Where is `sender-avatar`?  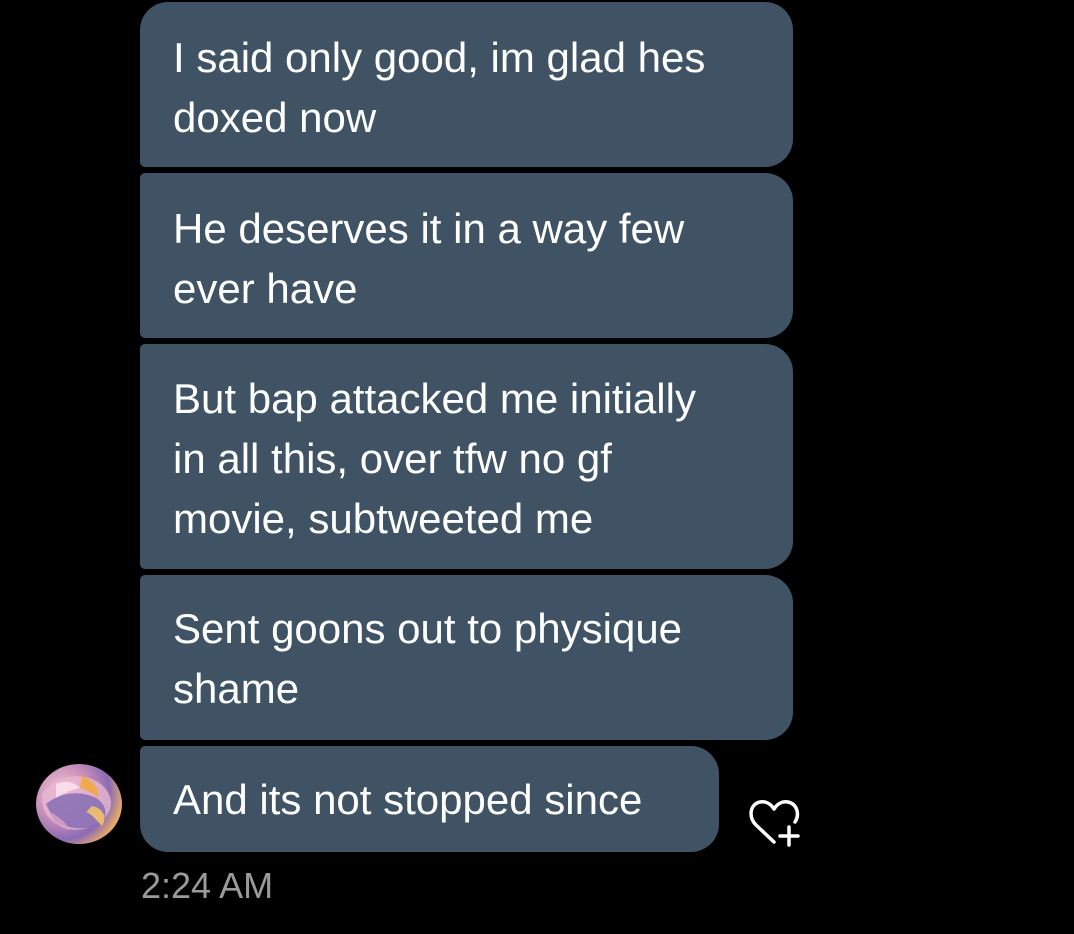 sender-avatar is located at coordinates (79, 804).